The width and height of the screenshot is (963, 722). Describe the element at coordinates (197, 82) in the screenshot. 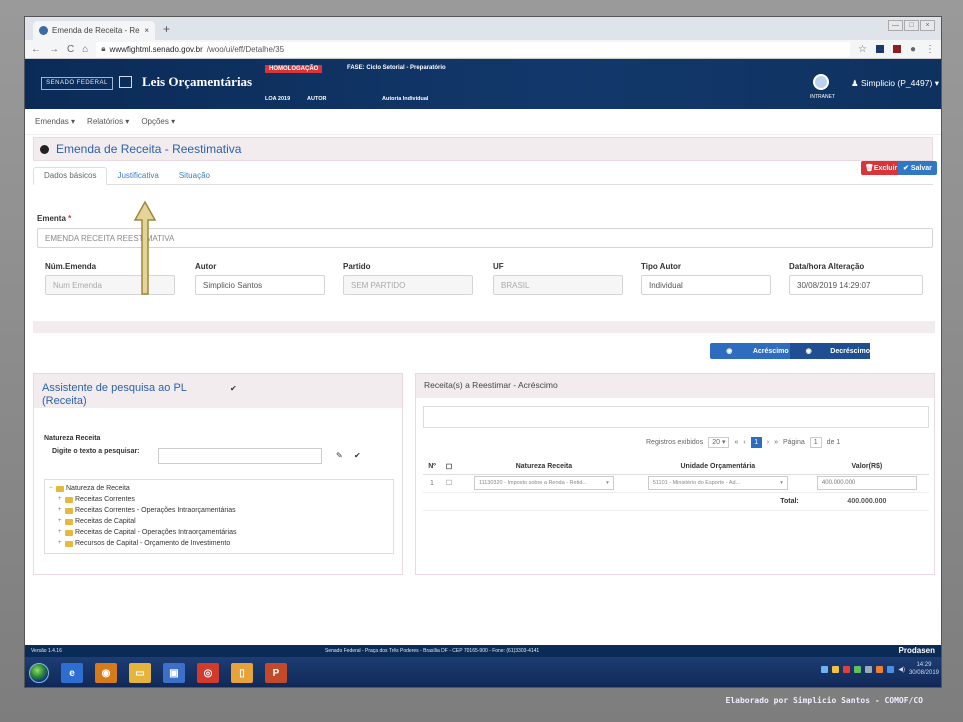

I see `app-name: Leis Orçamentárias` at that location.